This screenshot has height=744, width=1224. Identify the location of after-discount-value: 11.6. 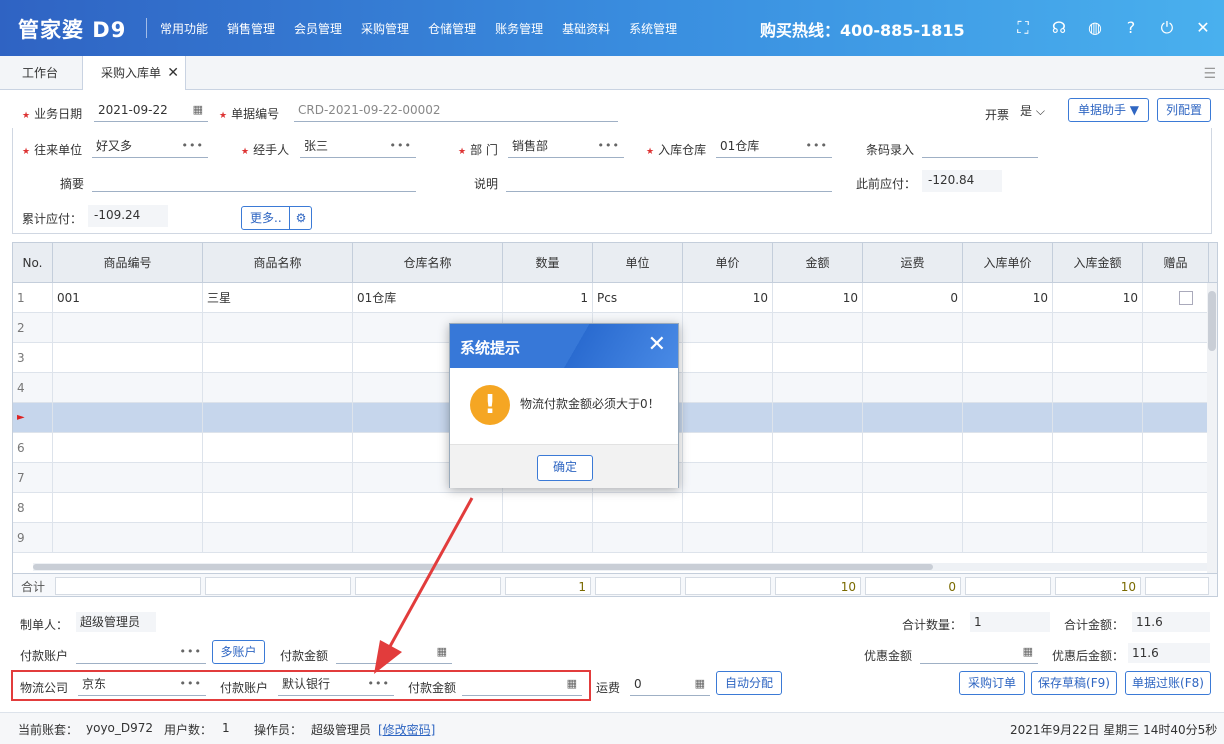
(1169, 653).